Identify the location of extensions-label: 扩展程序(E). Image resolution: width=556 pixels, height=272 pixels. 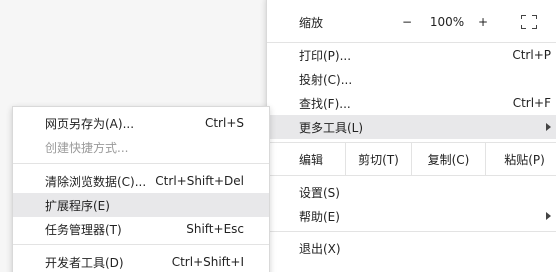
(77, 205).